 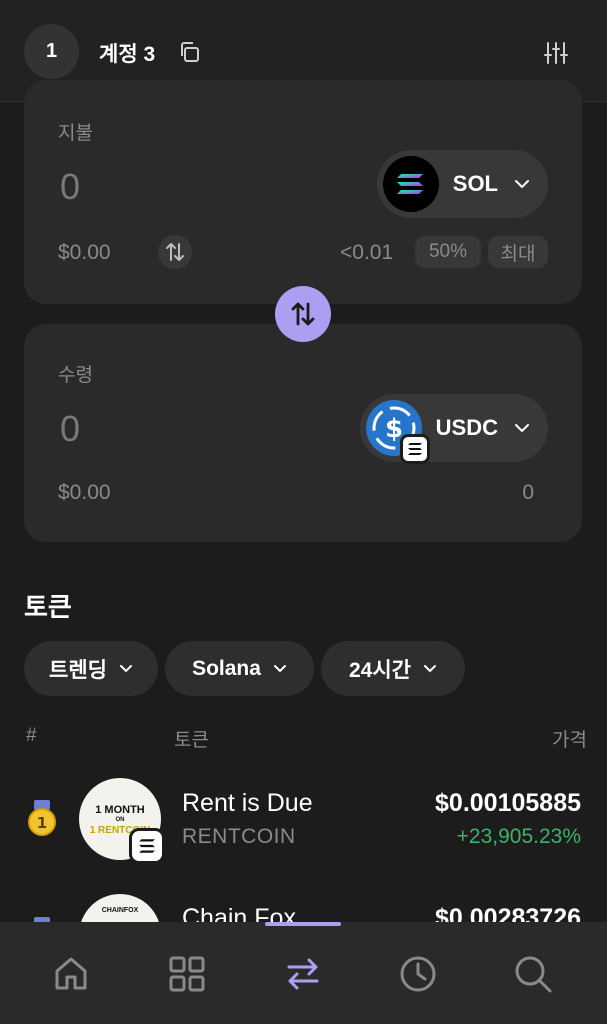 I want to click on max-amount-button: 최대, so click(x=518, y=252).